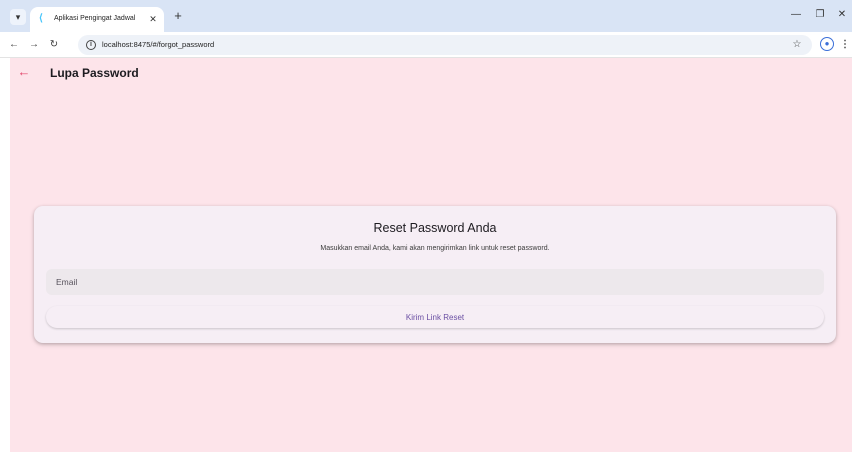 The height and width of the screenshot is (452, 852). What do you see at coordinates (158, 45) in the screenshot?
I see `url-text: localhost:8475/#/forgot_password` at bounding box center [158, 45].